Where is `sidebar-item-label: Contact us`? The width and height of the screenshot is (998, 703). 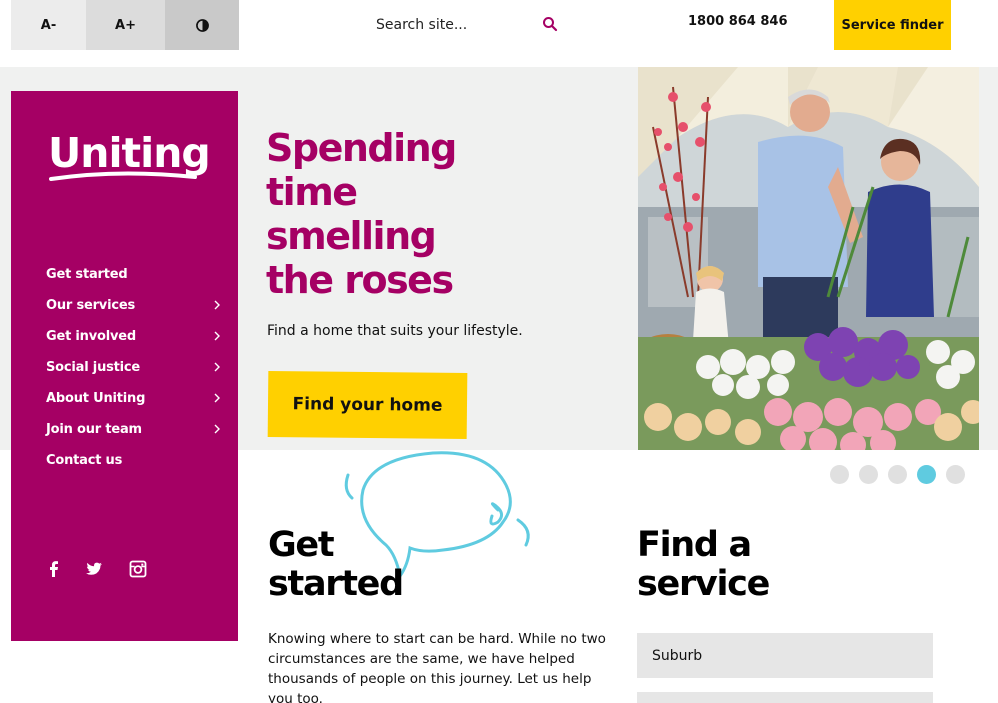
sidebar-item-label: Contact us is located at coordinates (84, 460).